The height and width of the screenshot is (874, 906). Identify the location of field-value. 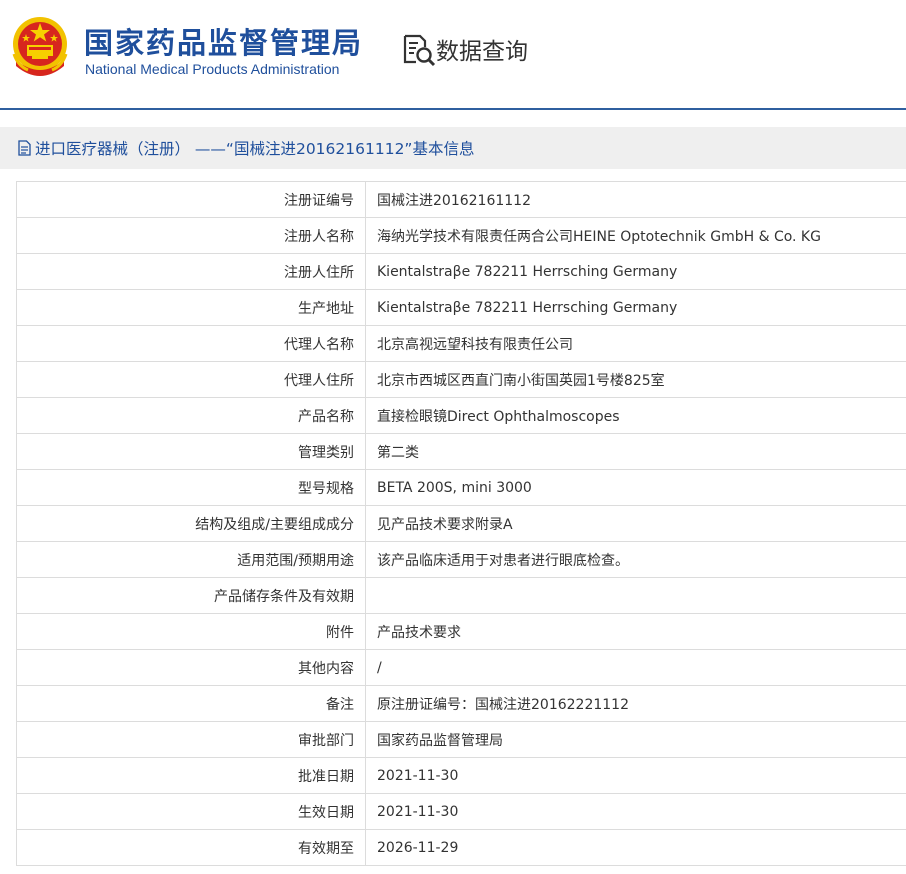
(635, 595).